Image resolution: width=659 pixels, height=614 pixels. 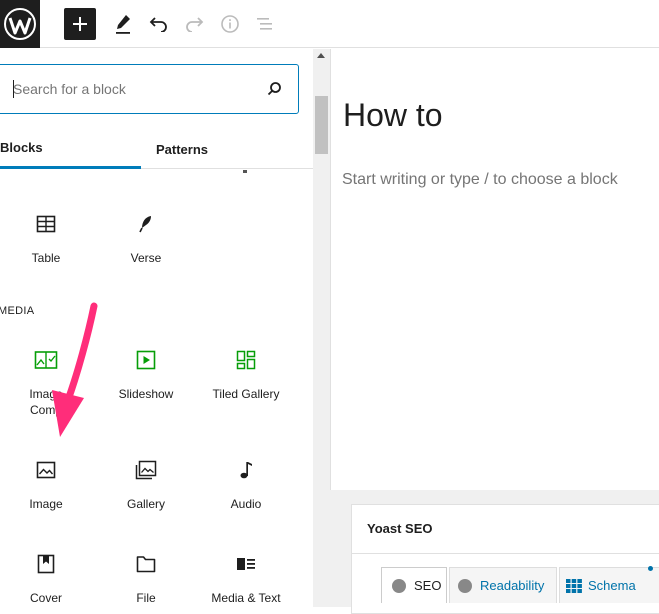 I want to click on redo-button, so click(x=194, y=24).